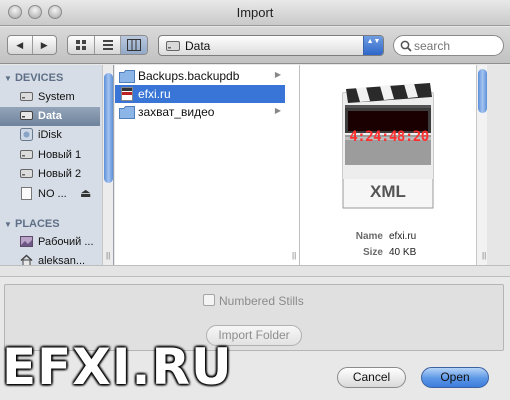  I want to click on name-label: Name, so click(369, 236).